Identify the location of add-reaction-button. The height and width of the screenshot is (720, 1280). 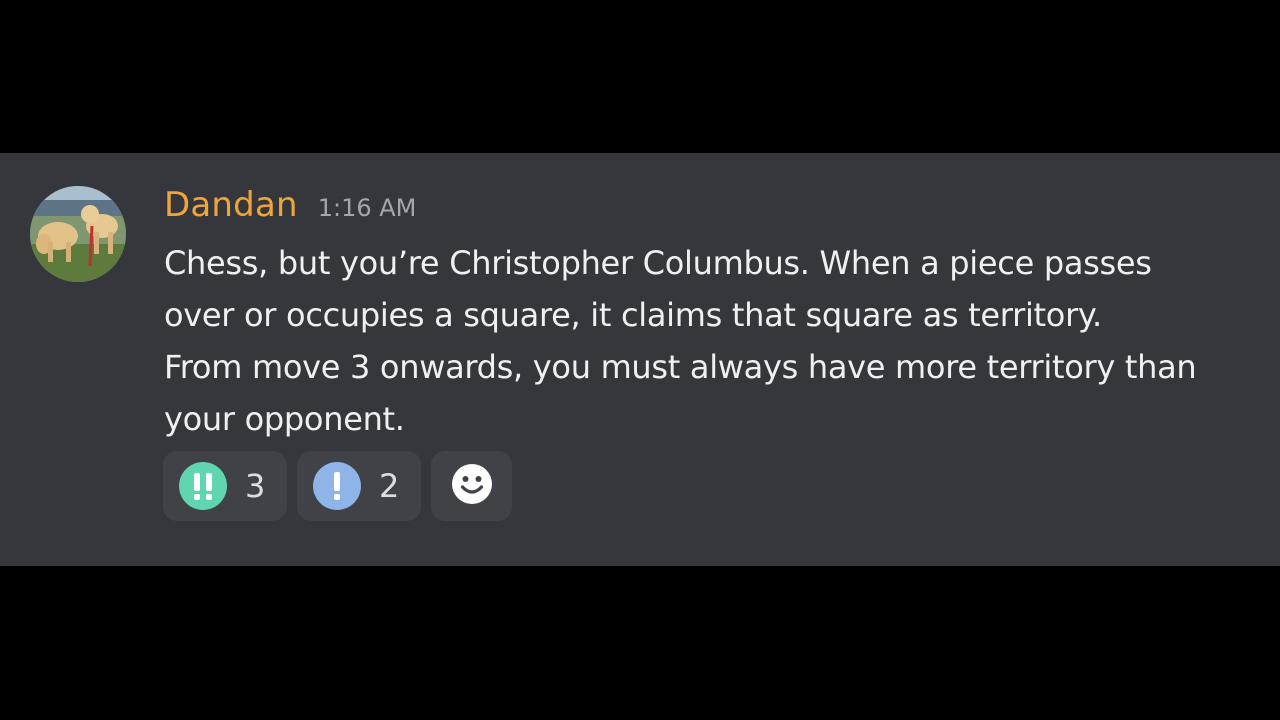
(471, 486).